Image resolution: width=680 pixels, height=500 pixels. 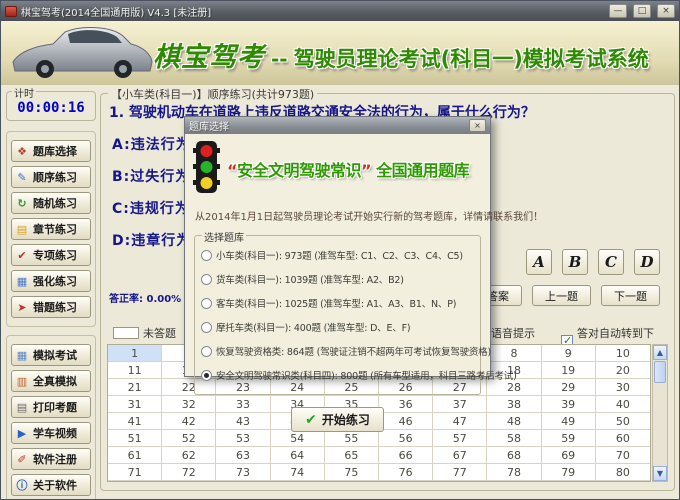 What do you see at coordinates (568, 387) in the screenshot?
I see `question-cell-29: 29` at bounding box center [568, 387].